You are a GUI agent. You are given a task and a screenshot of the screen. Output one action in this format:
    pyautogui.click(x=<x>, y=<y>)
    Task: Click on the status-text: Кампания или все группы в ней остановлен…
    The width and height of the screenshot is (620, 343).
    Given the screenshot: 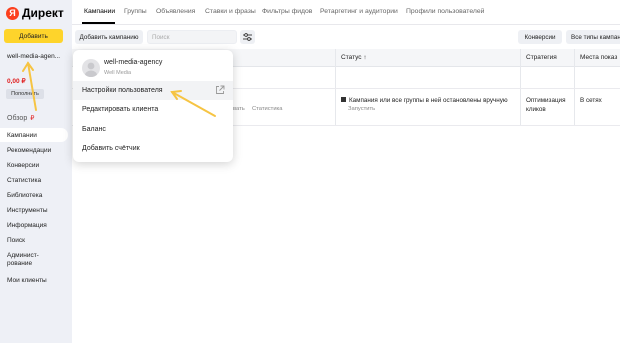 What is the action you would take?
    pyautogui.click(x=428, y=100)
    